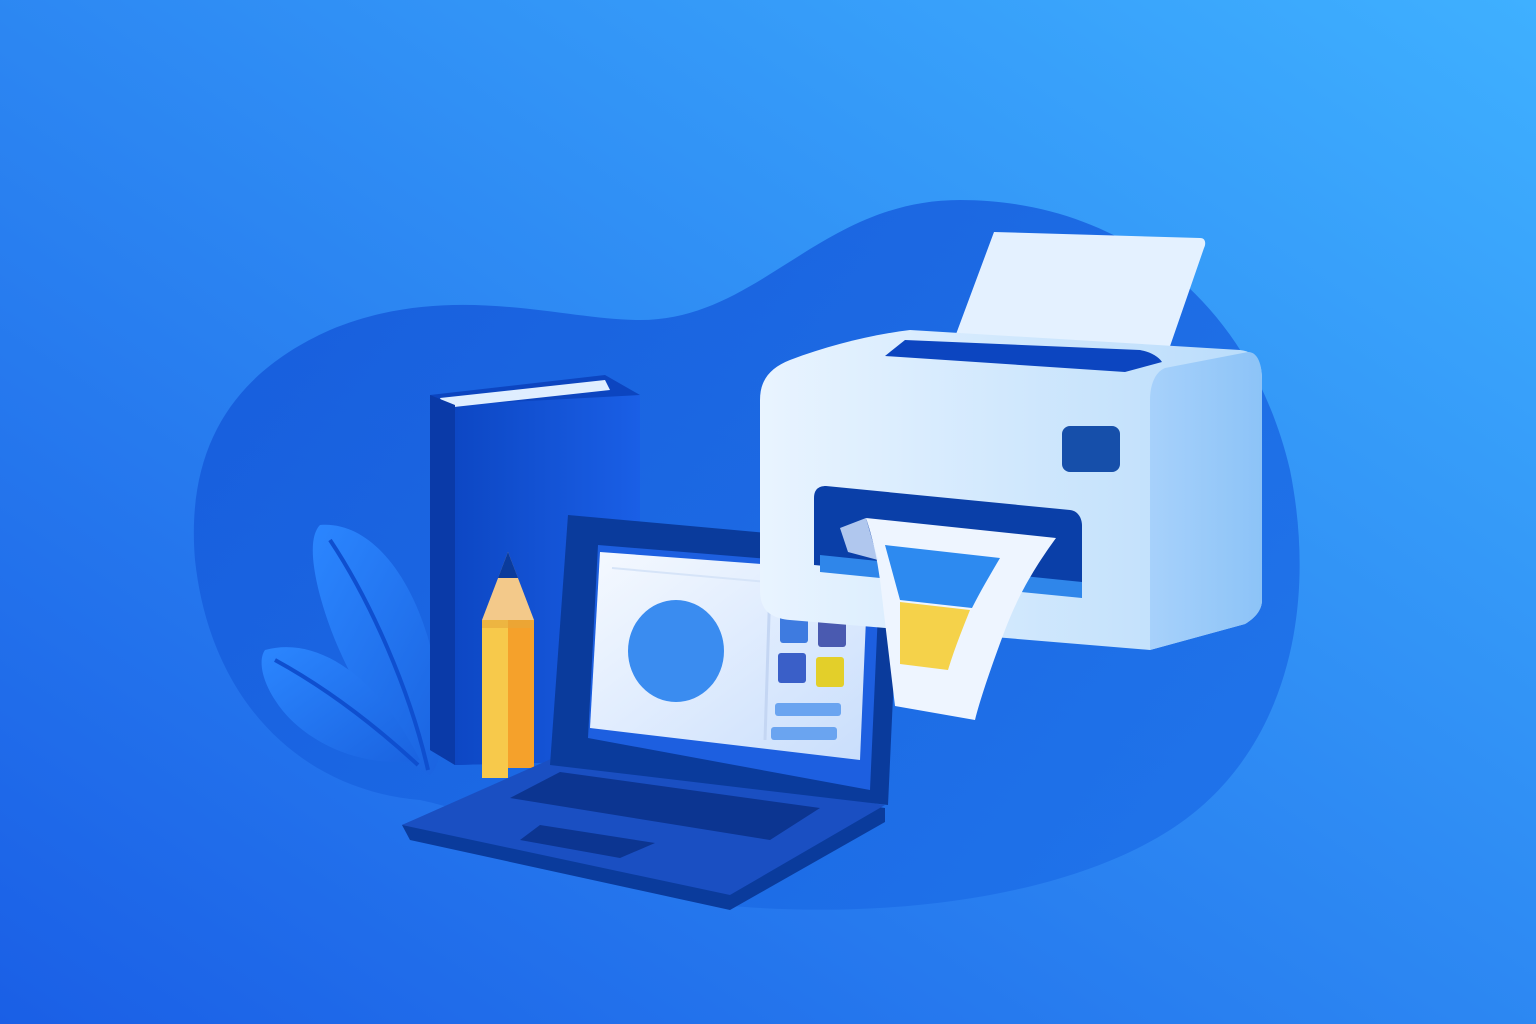 This screenshot has height=1024, width=1536. Describe the element at coordinates (1091, 449) in the screenshot. I see `printer-button` at that location.